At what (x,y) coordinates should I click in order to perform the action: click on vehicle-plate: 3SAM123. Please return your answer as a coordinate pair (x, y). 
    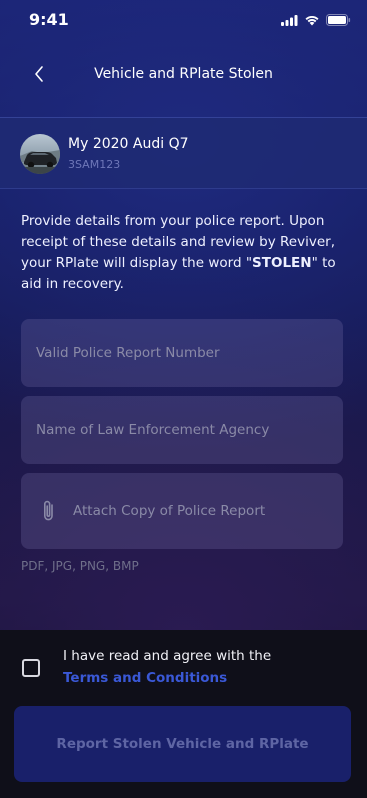
    Looking at the image, I should click on (94, 164).